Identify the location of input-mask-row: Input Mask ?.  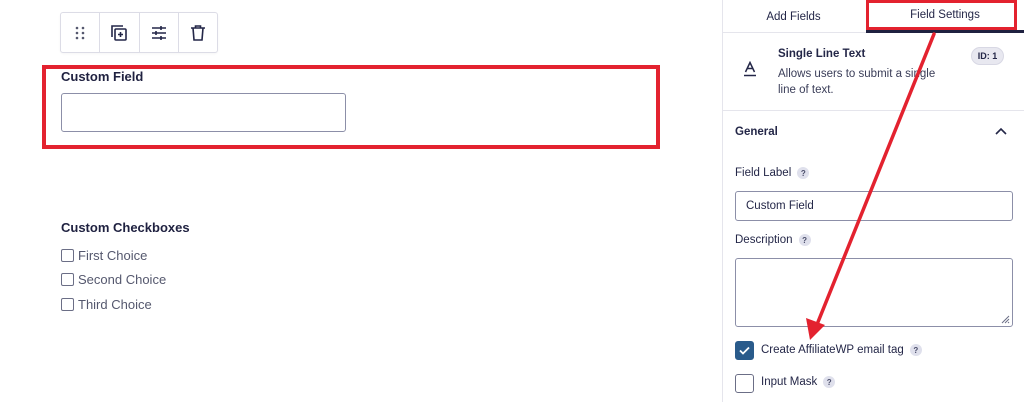
(798, 382).